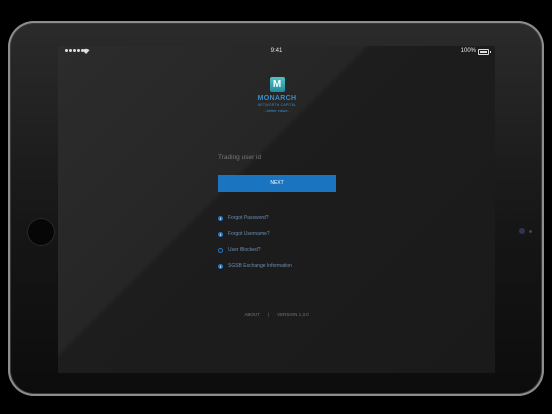  Describe the element at coordinates (252, 314) in the screenshot. I see `about-link: ABOUT` at that location.